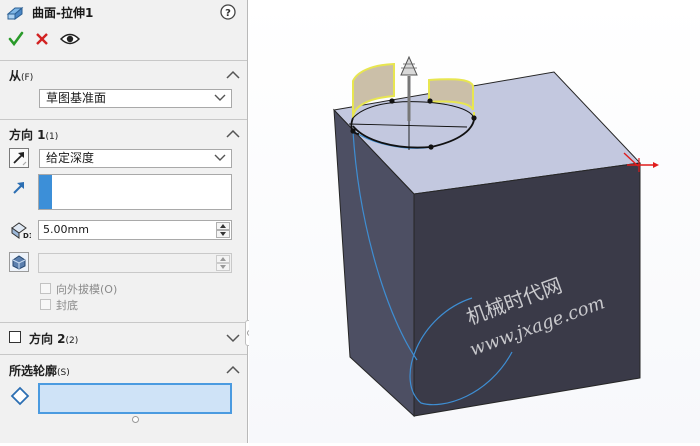 The width and height of the screenshot is (700, 446). Describe the element at coordinates (53, 338) in the screenshot. I see `direction2-section-title: 方向 2(2)` at that location.